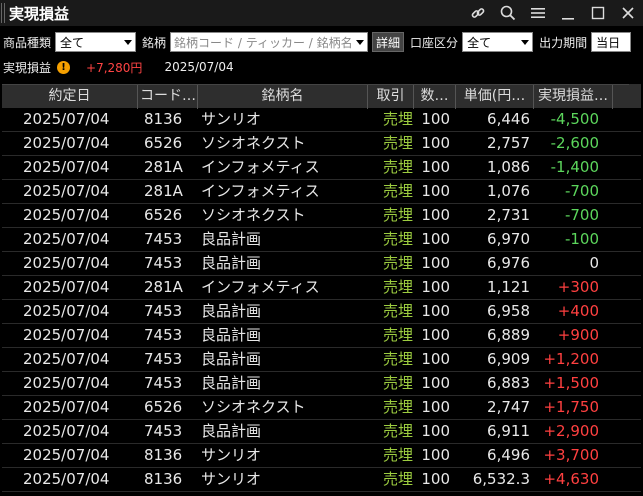 The height and width of the screenshot is (496, 643). I want to click on table-row: 2025/07/04 7453 良品計画 売埋 100 6,911 +2,900, so click(321, 432).